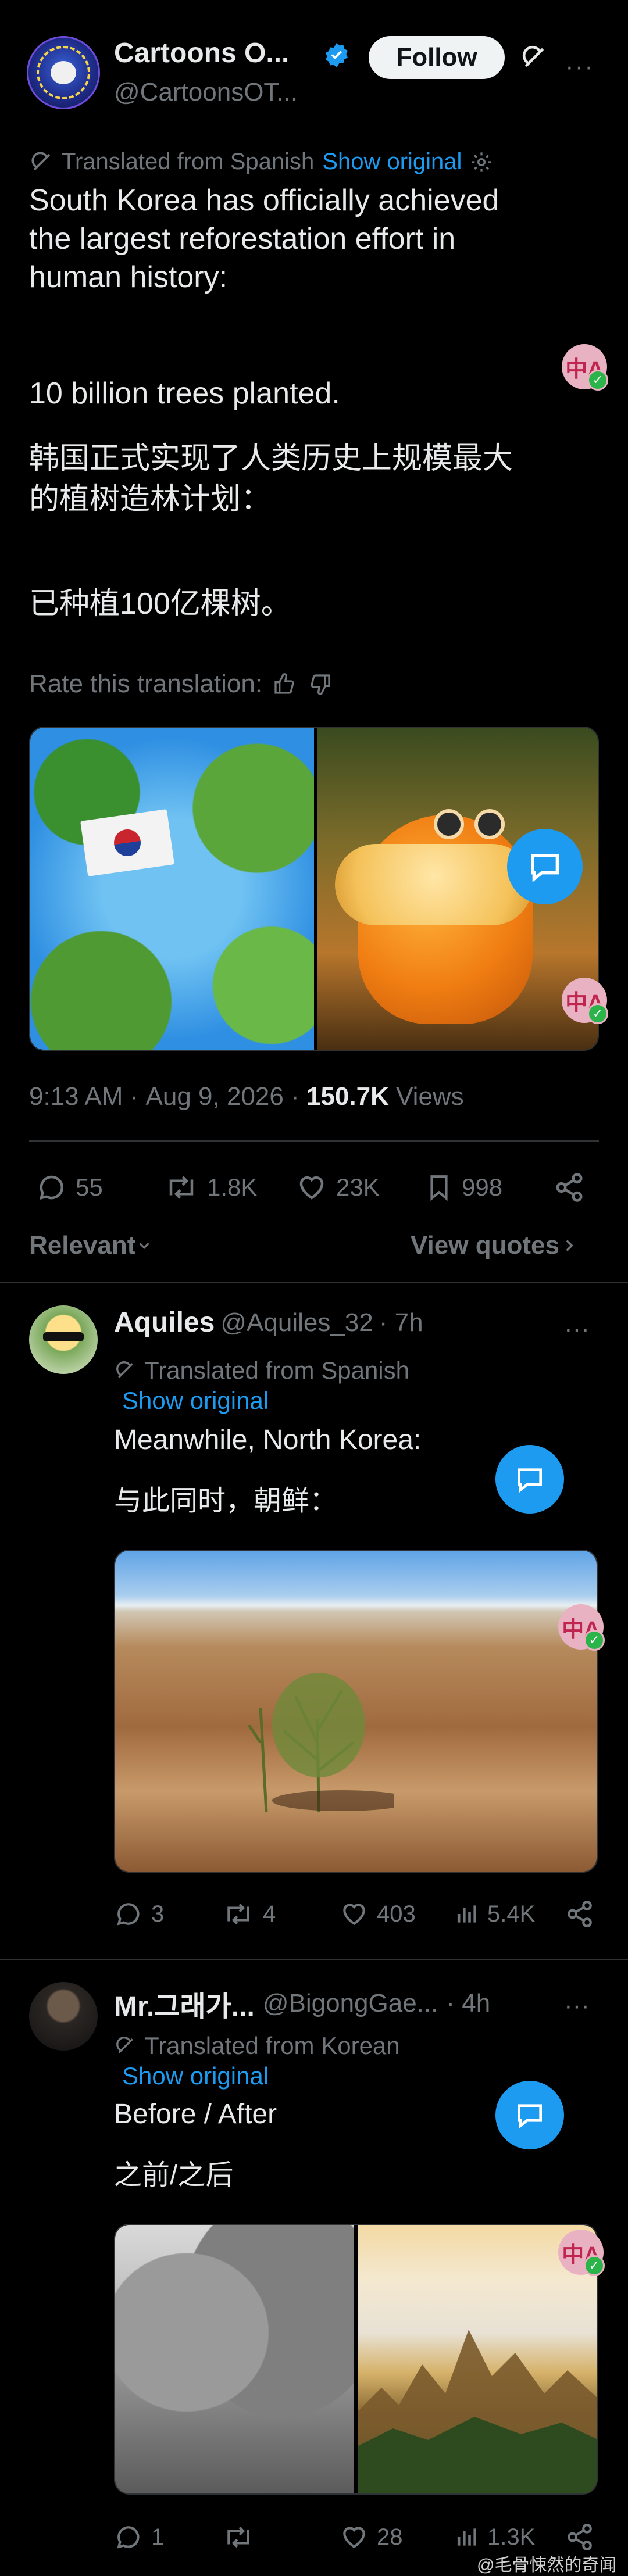 The width and height of the screenshot is (628, 2576). I want to click on sort-label: Relevant, so click(82, 1245).